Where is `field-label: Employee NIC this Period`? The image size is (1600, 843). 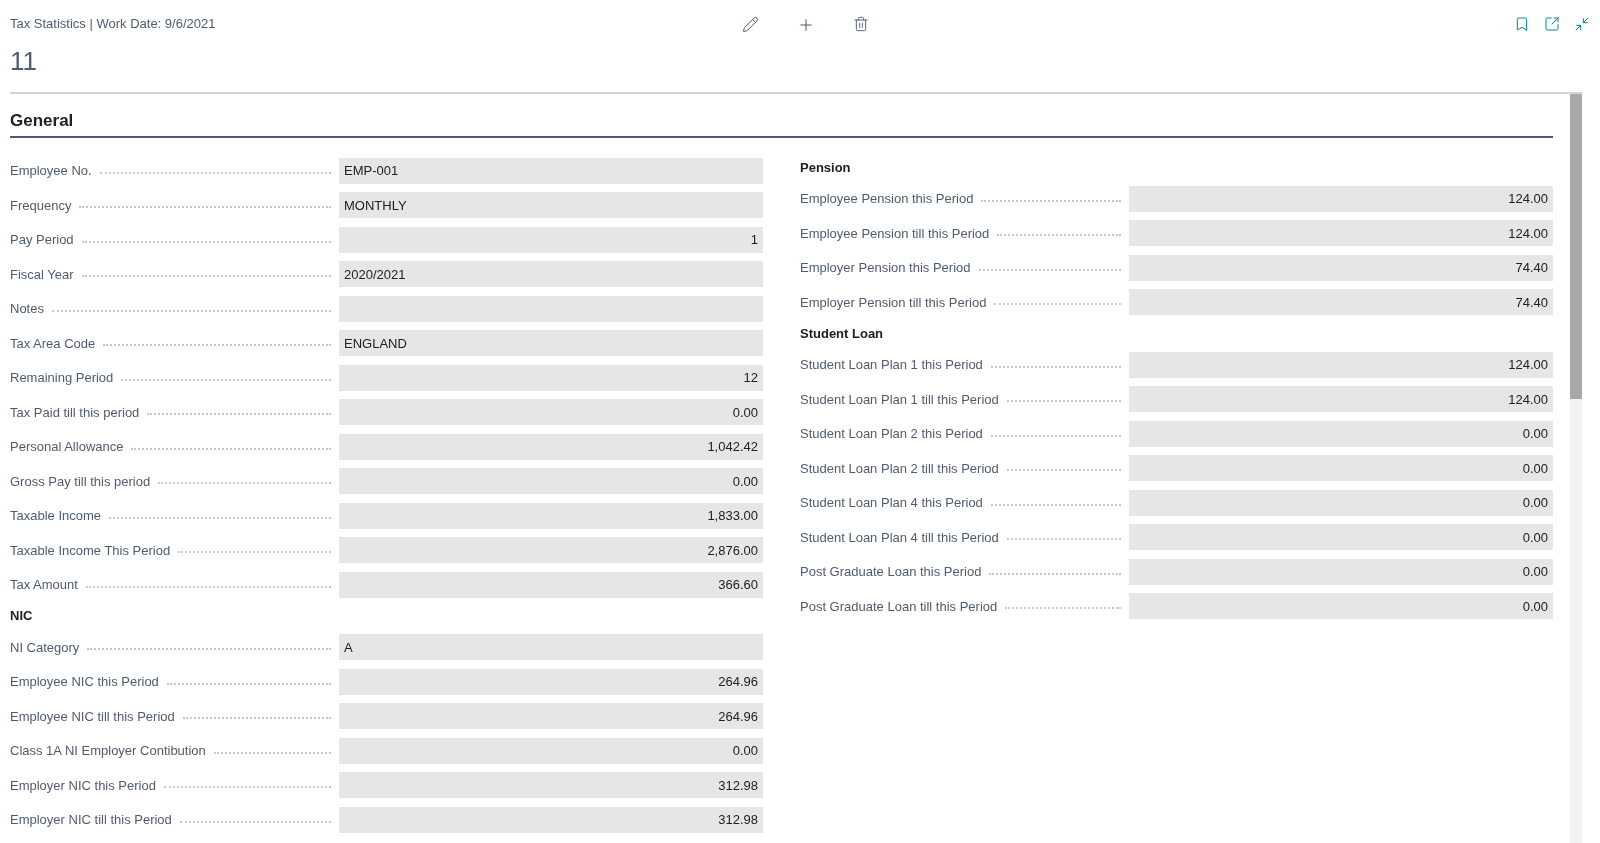 field-label: Employee NIC this Period is located at coordinates (85, 682).